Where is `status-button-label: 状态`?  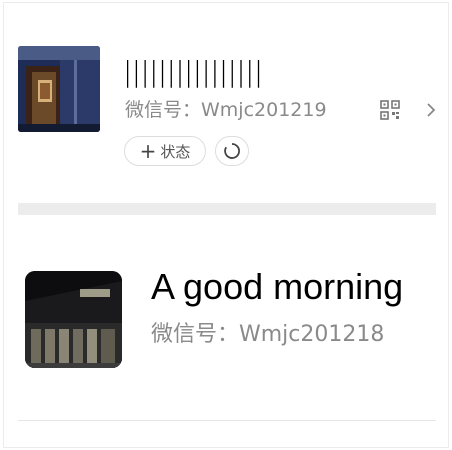 status-button-label: 状态 is located at coordinates (175, 151).